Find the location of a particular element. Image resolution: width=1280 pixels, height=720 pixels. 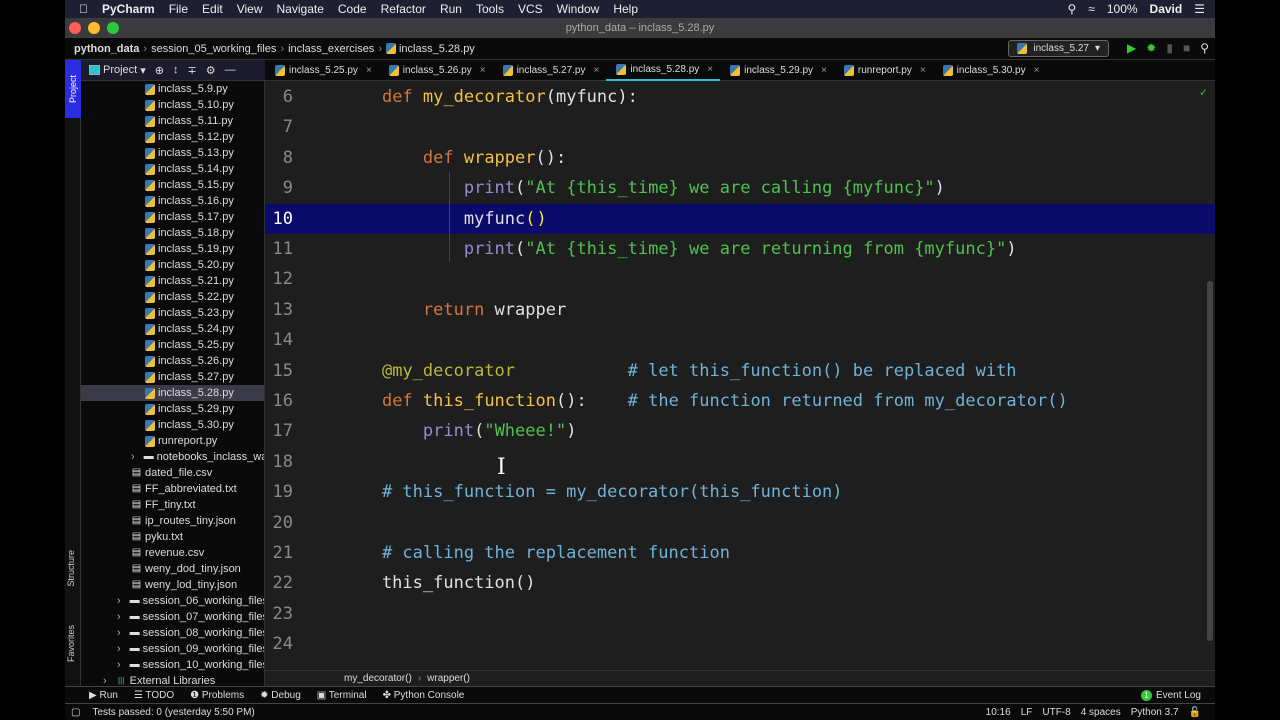

stop-icon: ■ is located at coordinates (1186, 48).